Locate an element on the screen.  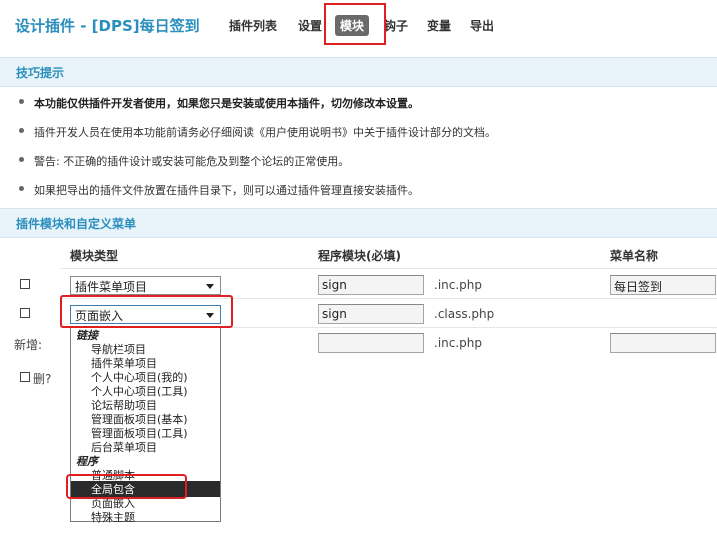
page-title: 设计插件 - [DPS]每日签到 is located at coordinates (107, 26).